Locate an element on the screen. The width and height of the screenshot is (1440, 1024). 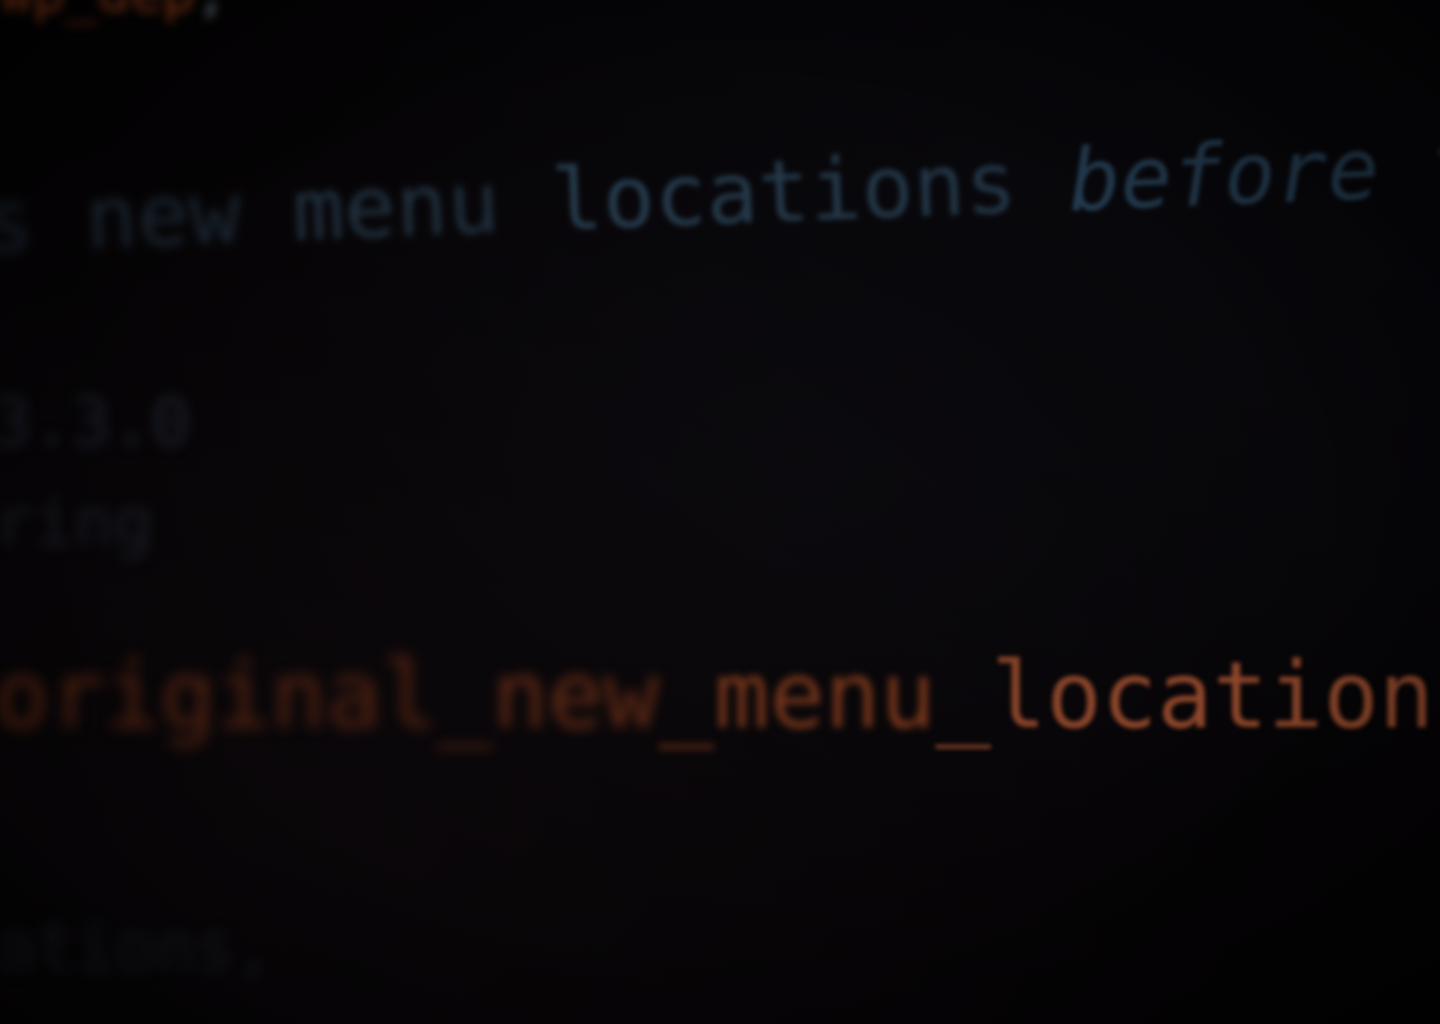
comment-word: s is located at coordinates (18, 222).